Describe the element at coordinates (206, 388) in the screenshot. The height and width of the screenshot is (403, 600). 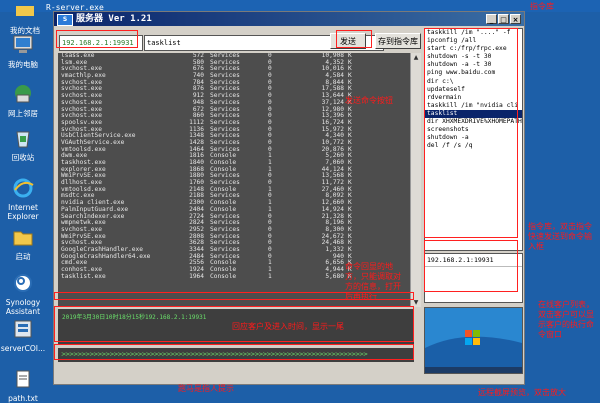
I see `annotation-input: 跑马是指人提示` at that location.